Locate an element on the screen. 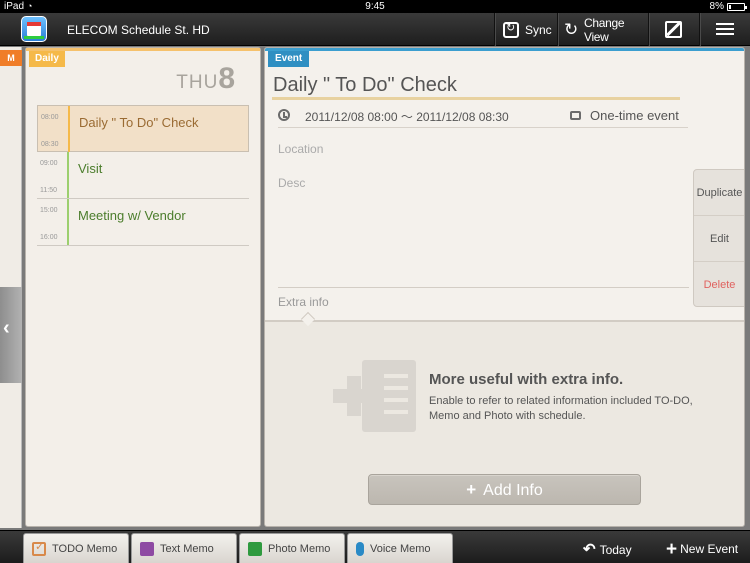  todo-memo-button: TODO Memo is located at coordinates (76, 548).